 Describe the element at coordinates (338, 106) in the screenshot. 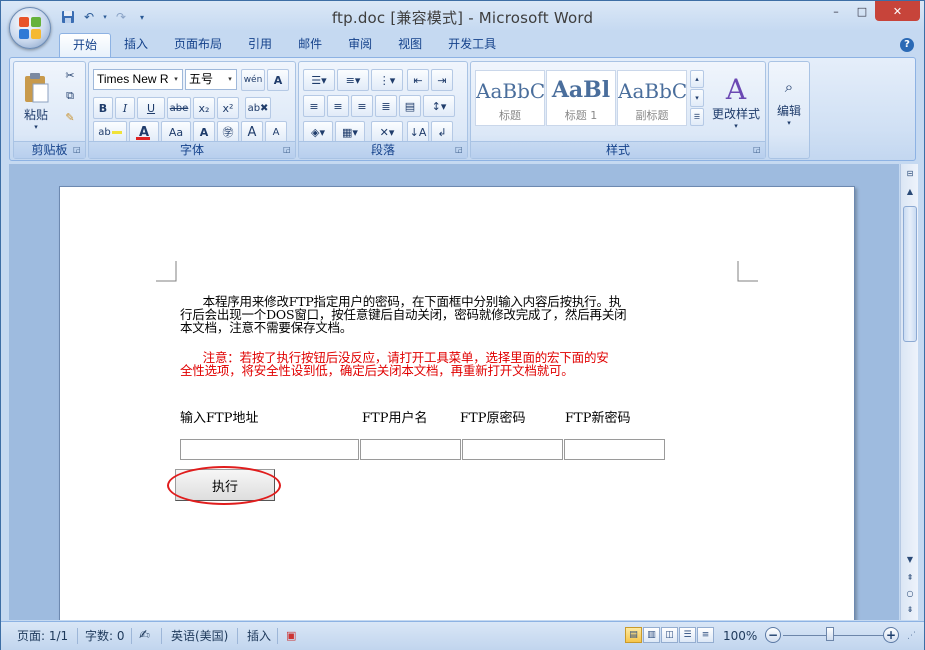

I see `align-center-button: ≡` at that location.